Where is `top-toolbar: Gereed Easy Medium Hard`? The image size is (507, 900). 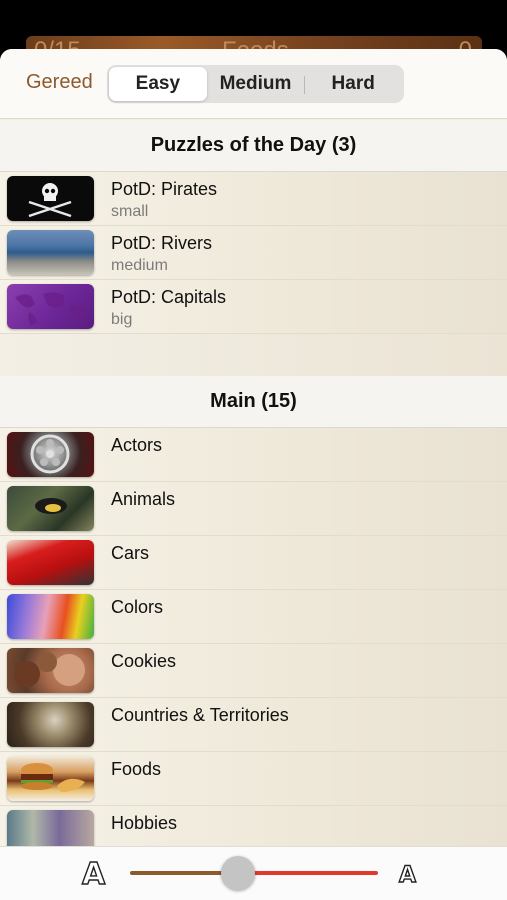 top-toolbar: Gereed Easy Medium Hard is located at coordinates (253, 84).